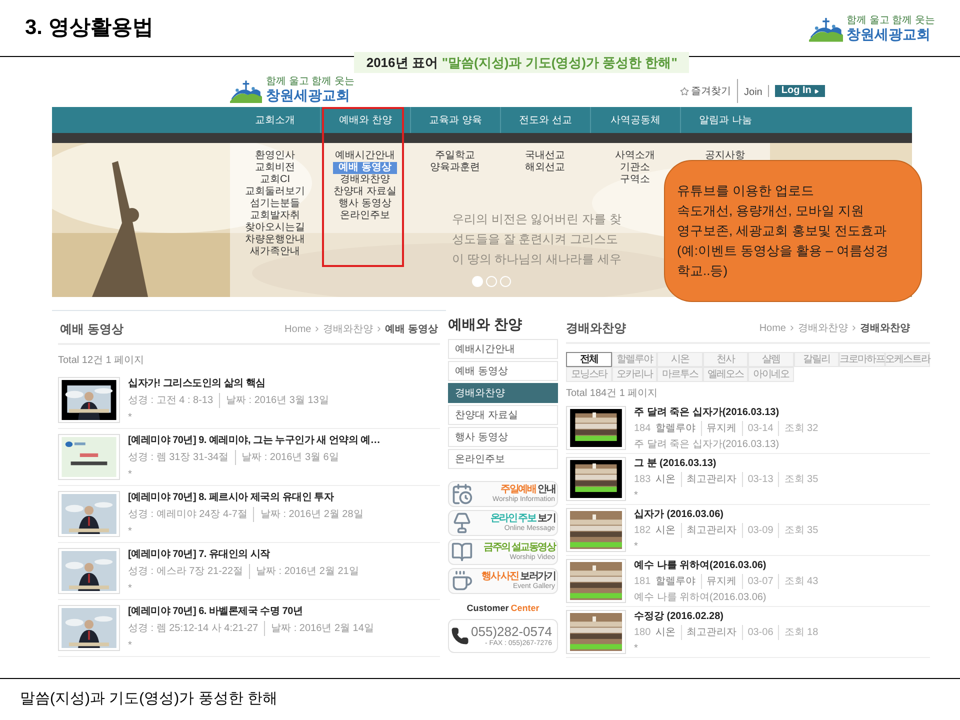  What do you see at coordinates (700, 597) in the screenshot?
I see `post-summary: 예수 나를 위하여(2016.03.06)` at bounding box center [700, 597].